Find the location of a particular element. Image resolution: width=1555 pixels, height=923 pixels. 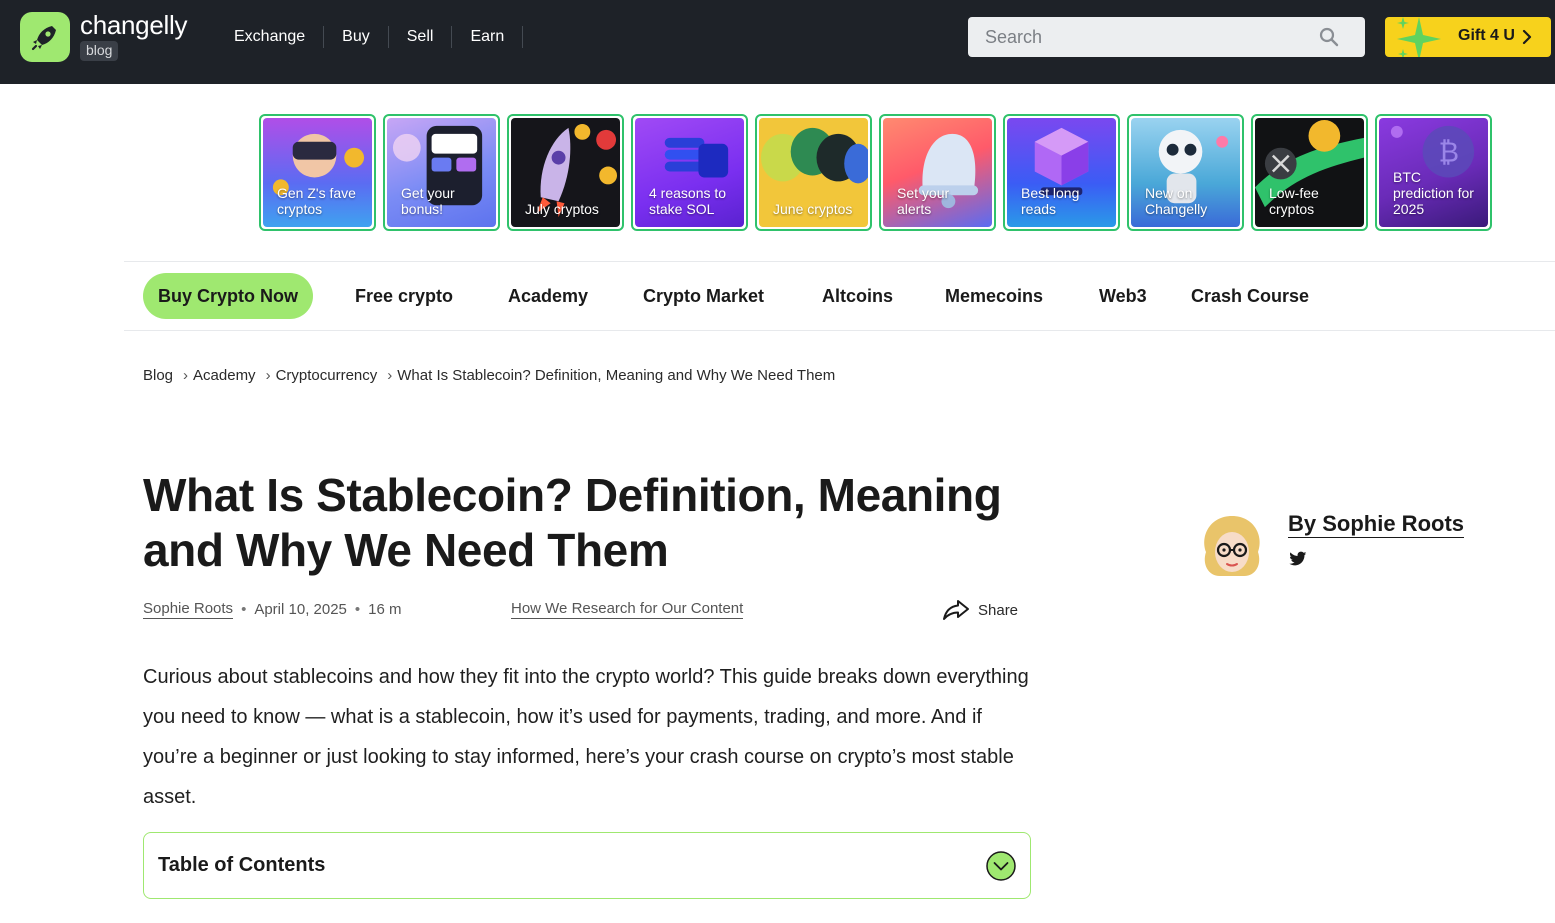

story-thumbnail: Get your bonus! is located at coordinates (441, 172).